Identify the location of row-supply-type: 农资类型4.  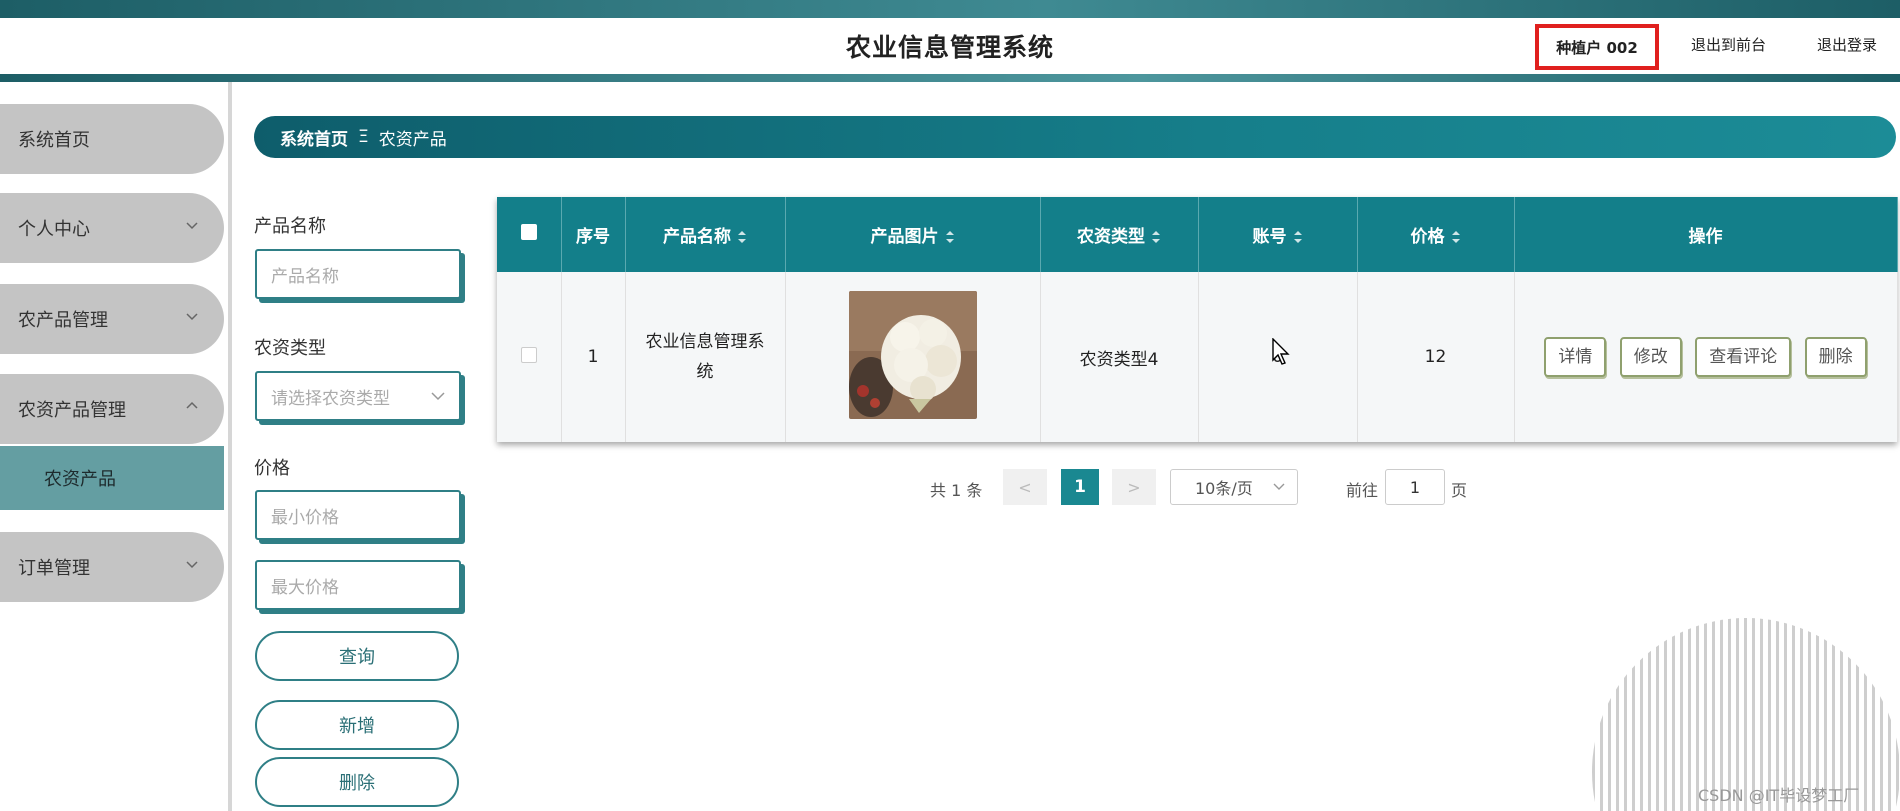
(1119, 357).